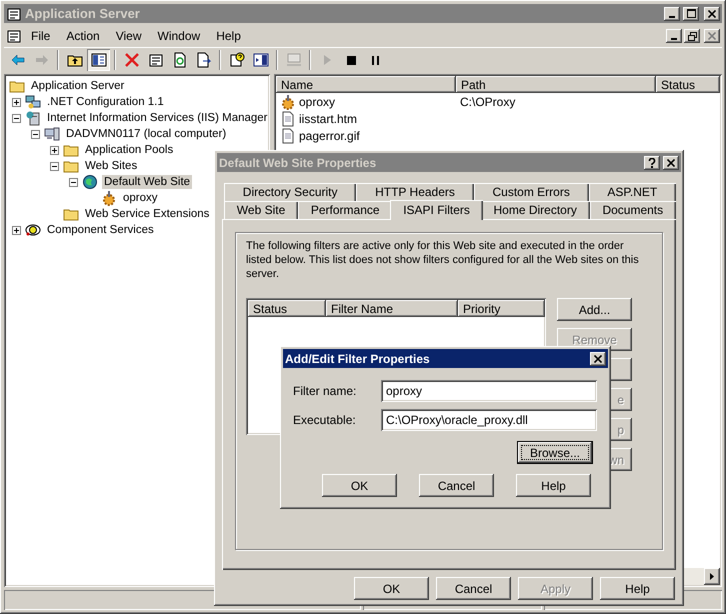  I want to click on delete-icon, so click(132, 60).